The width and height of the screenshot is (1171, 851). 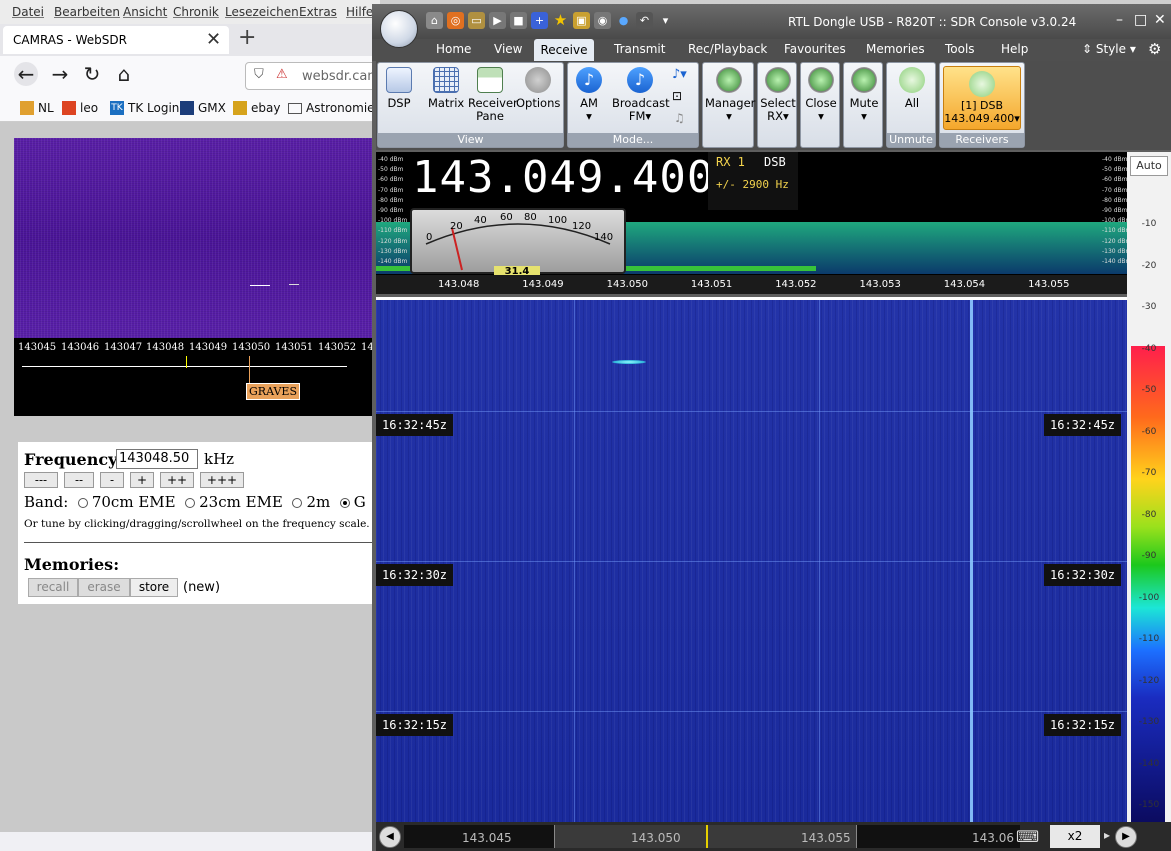 What do you see at coordinates (775, 162) in the screenshot?
I see `mode-readout: DSB` at bounding box center [775, 162].